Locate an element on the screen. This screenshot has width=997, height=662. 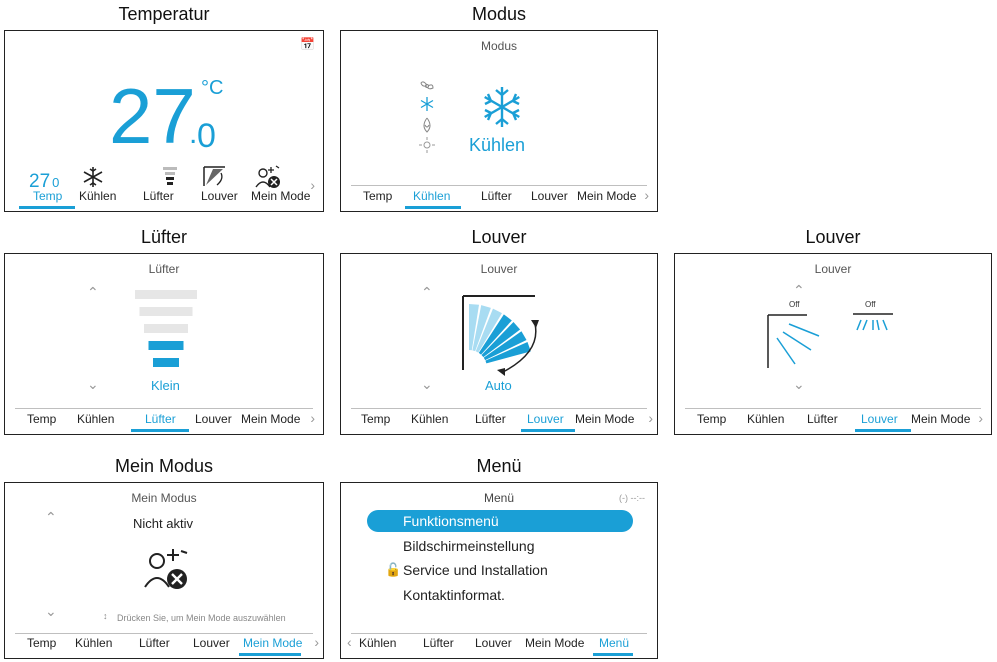
vertical-louver-label: Off is located at coordinates (794, 304).